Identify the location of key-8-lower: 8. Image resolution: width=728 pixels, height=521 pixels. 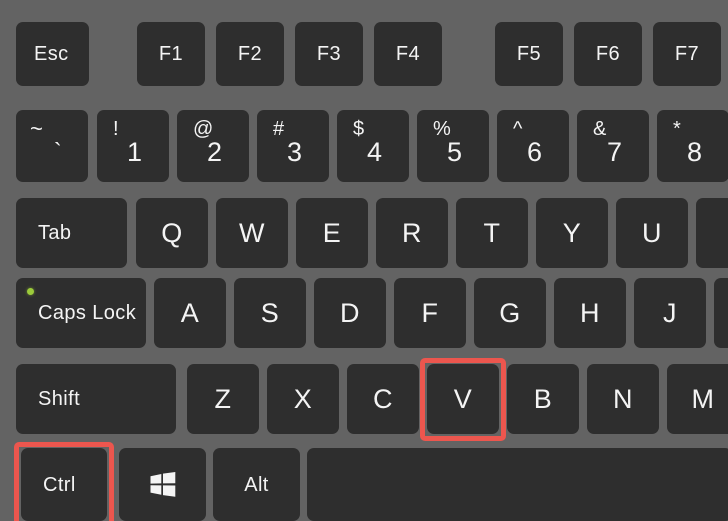
(695, 152).